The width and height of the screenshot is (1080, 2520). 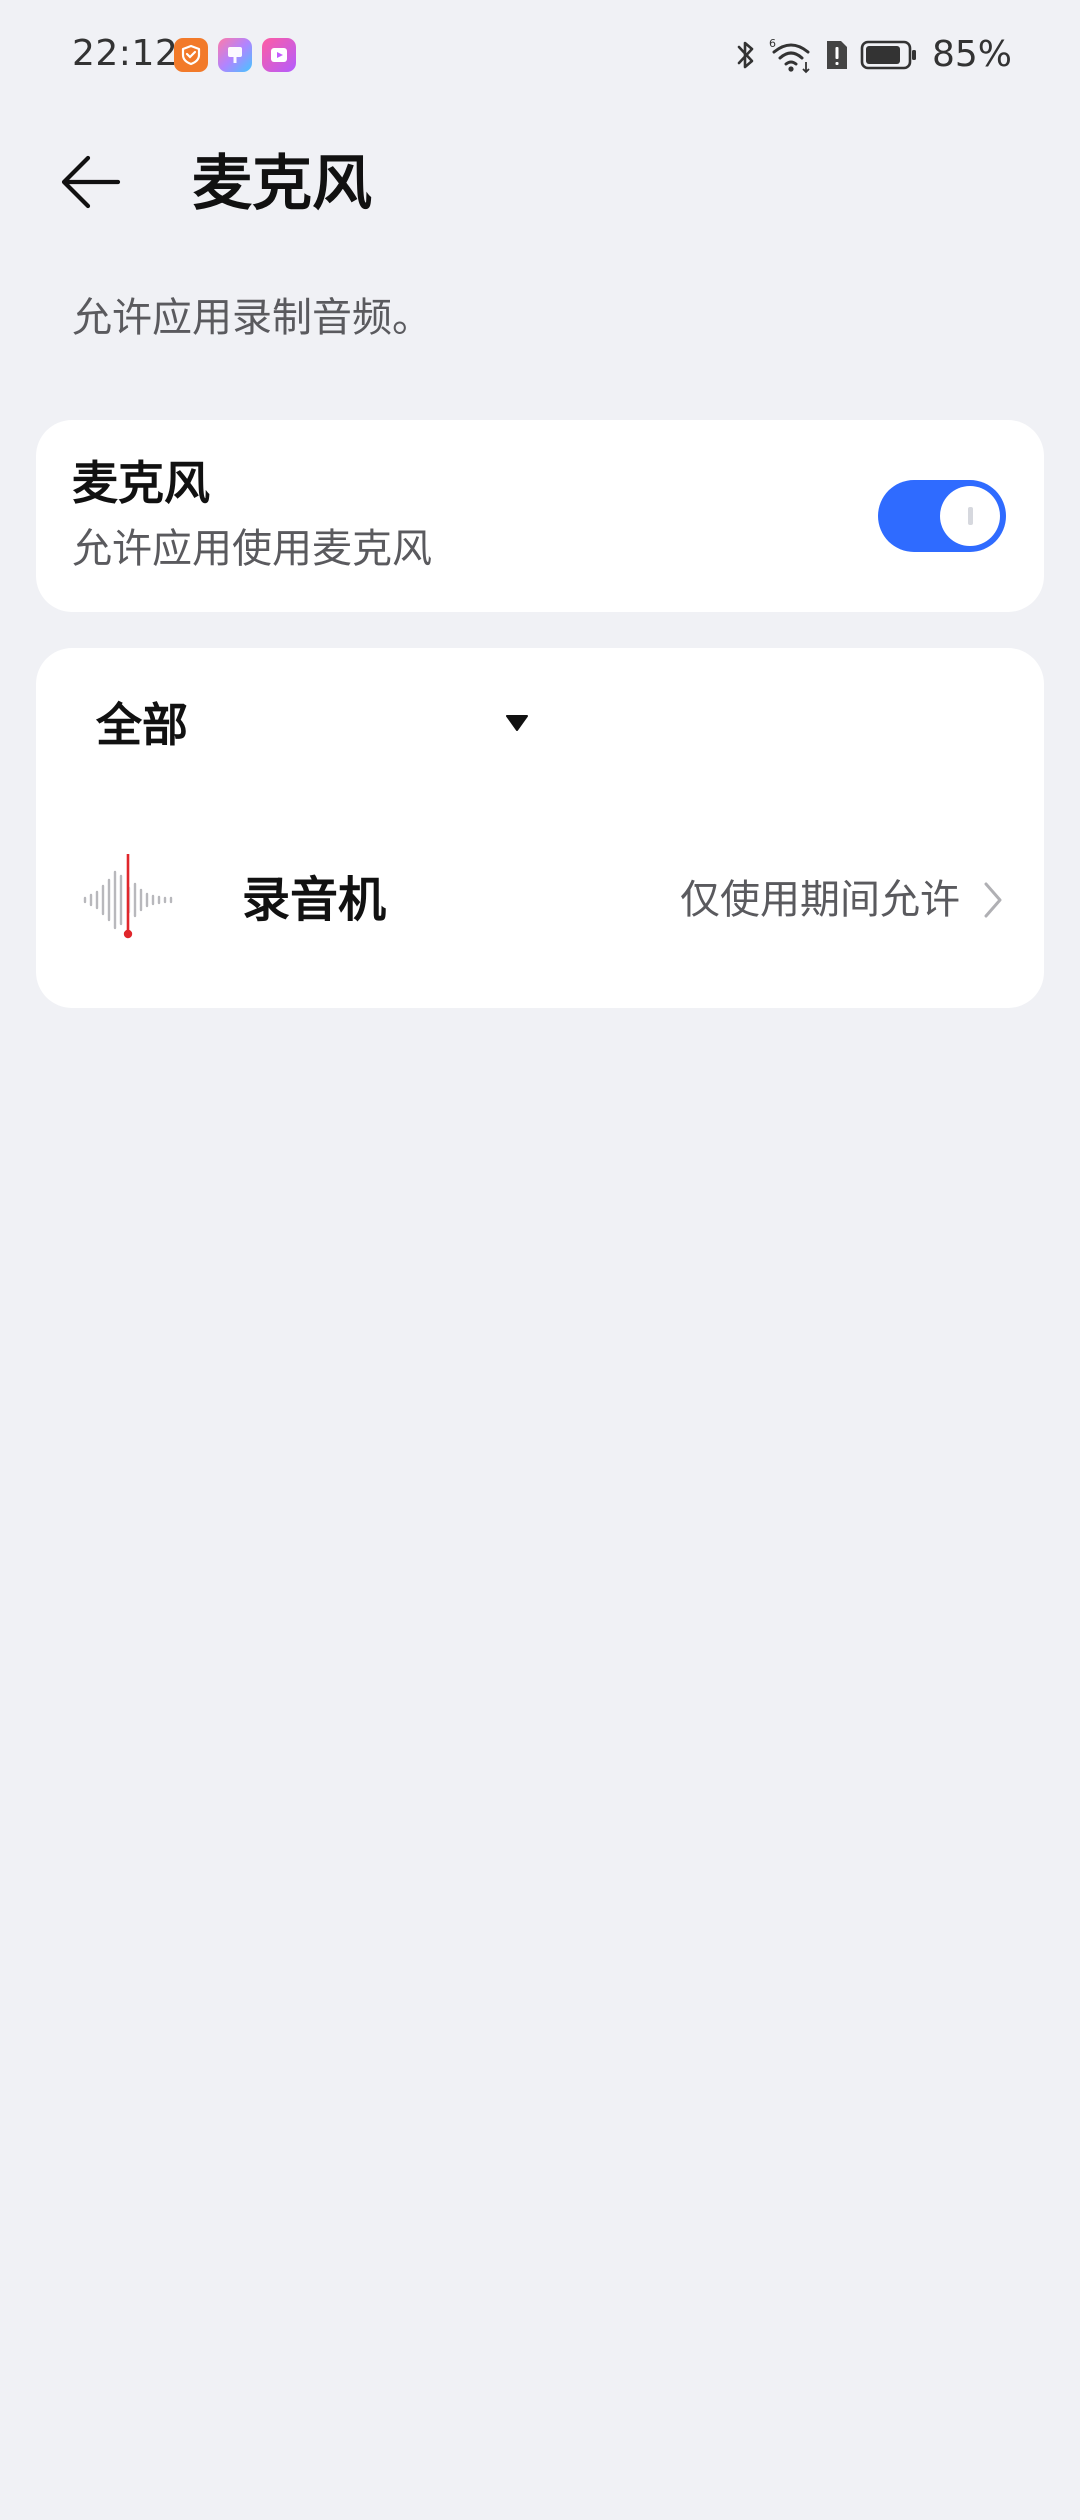 What do you see at coordinates (314, 900) in the screenshot?
I see `app-name: 录音机` at bounding box center [314, 900].